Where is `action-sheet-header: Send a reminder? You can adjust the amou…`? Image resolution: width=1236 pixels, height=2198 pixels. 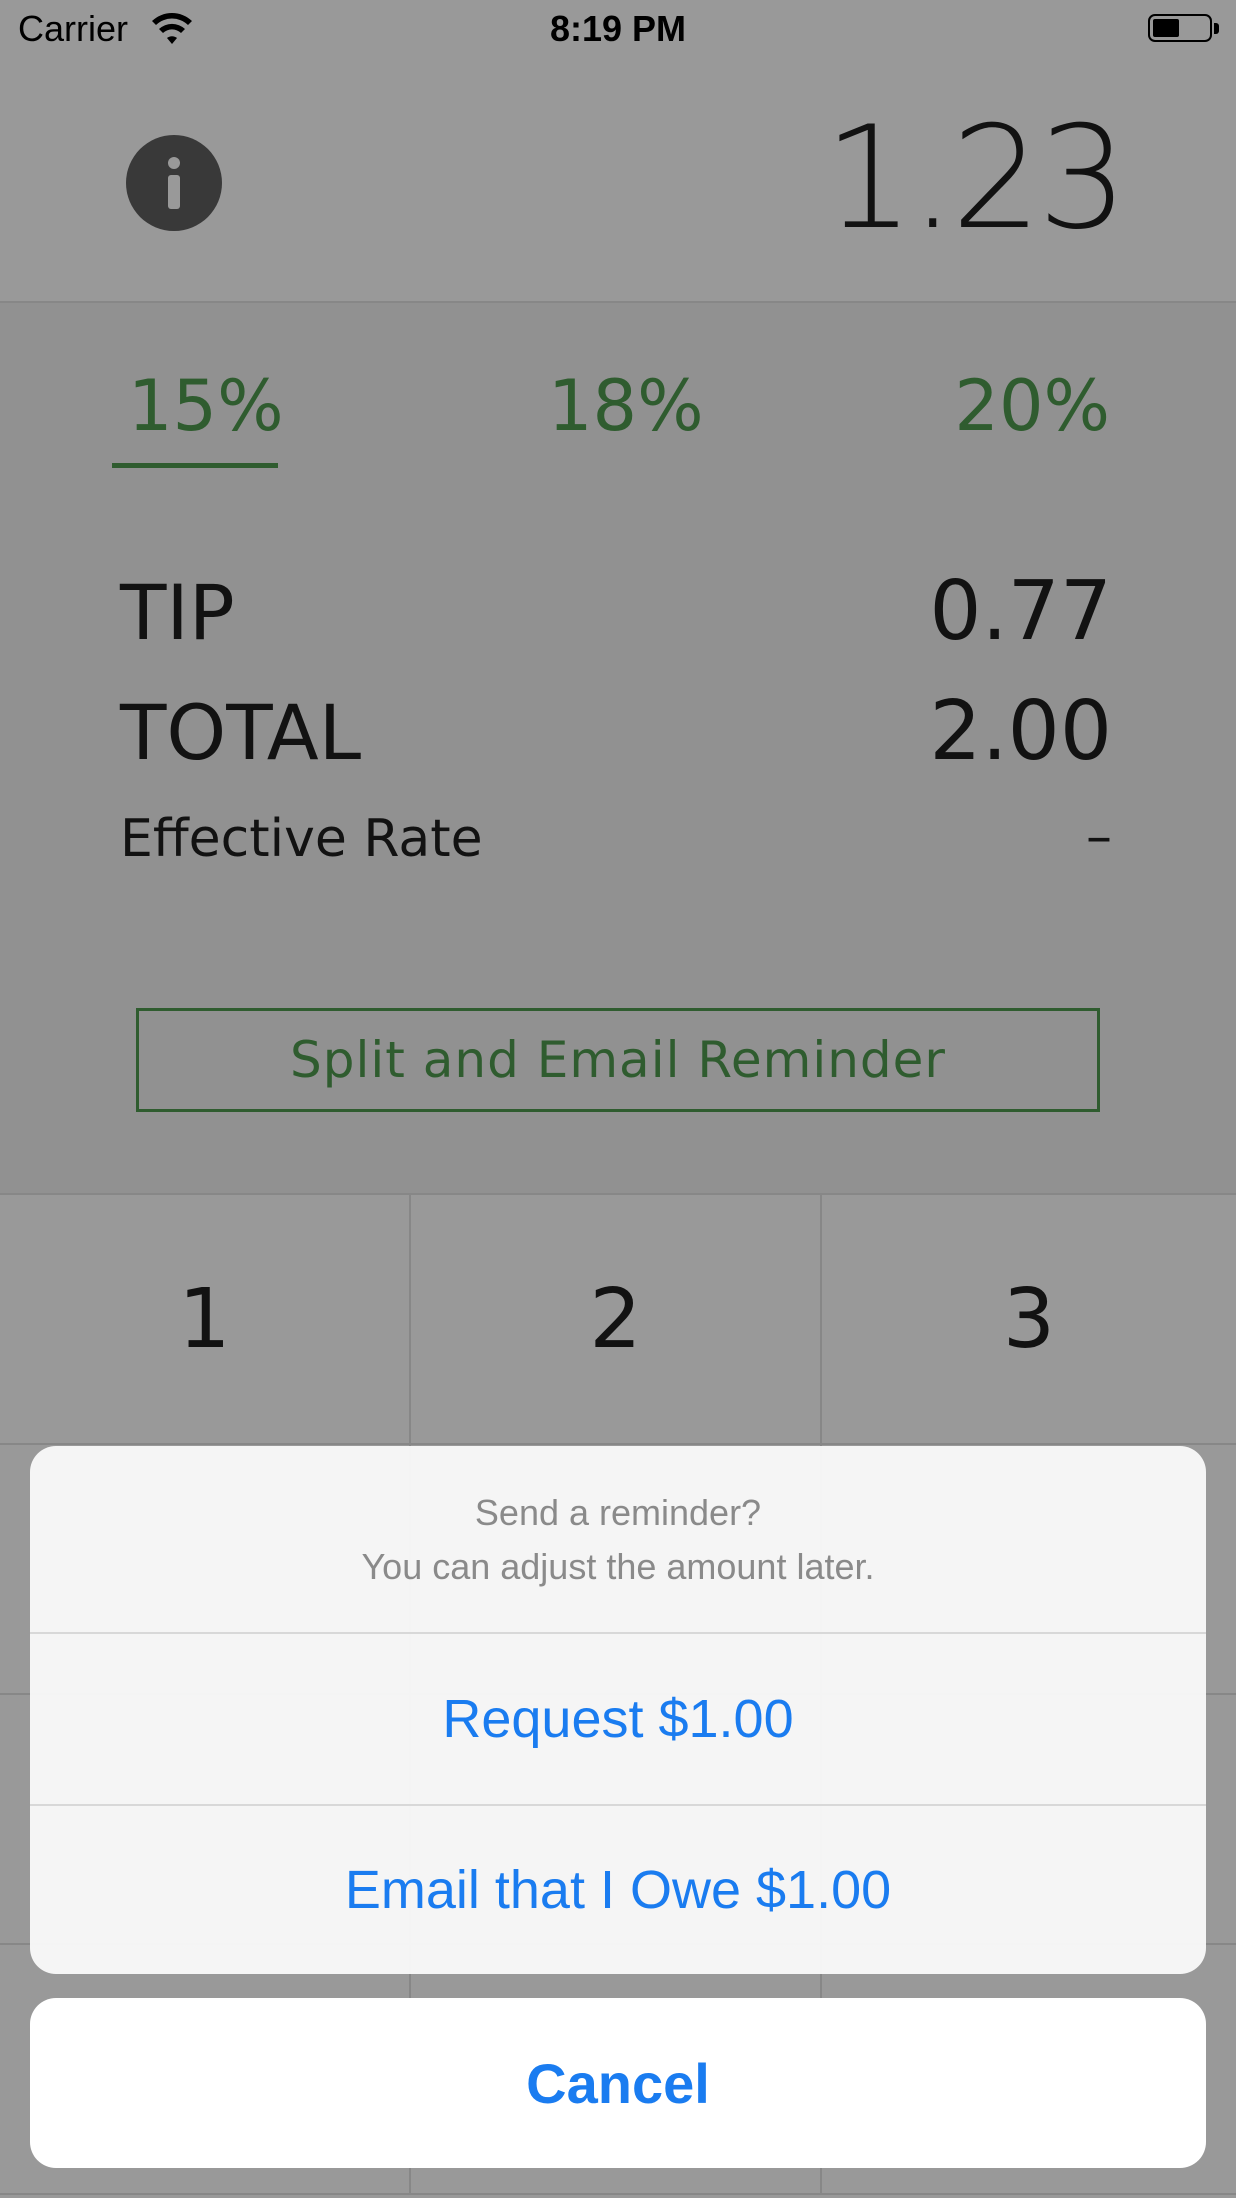
action-sheet-header: Send a reminder? You can adjust the amou… is located at coordinates (618, 1540).